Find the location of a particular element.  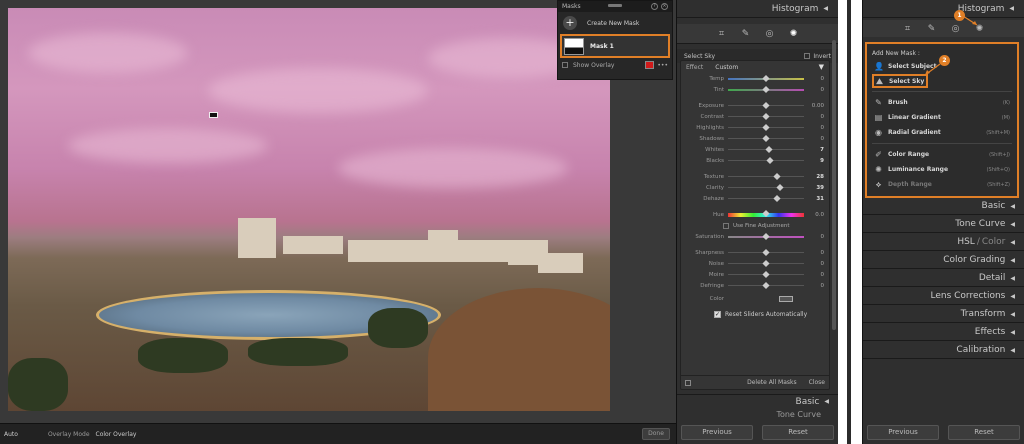

effect-collapse-icon: ▼ is located at coordinates (821, 67).